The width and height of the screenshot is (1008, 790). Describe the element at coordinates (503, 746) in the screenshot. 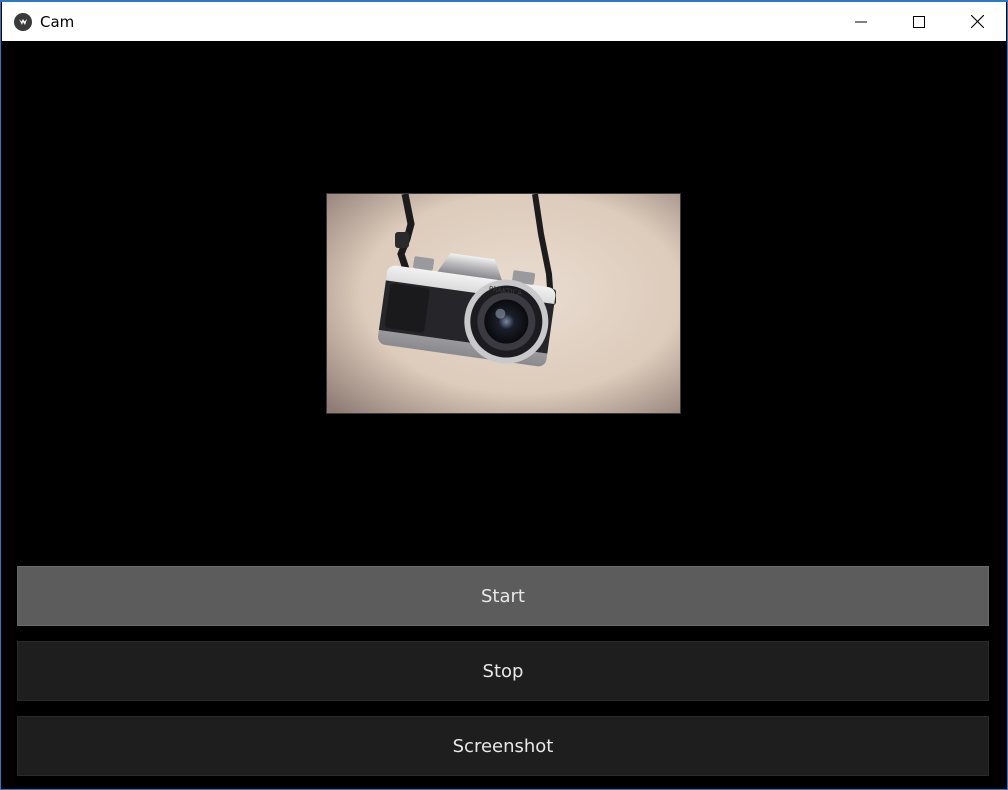

I see `screenshot-button: Screenshot` at that location.